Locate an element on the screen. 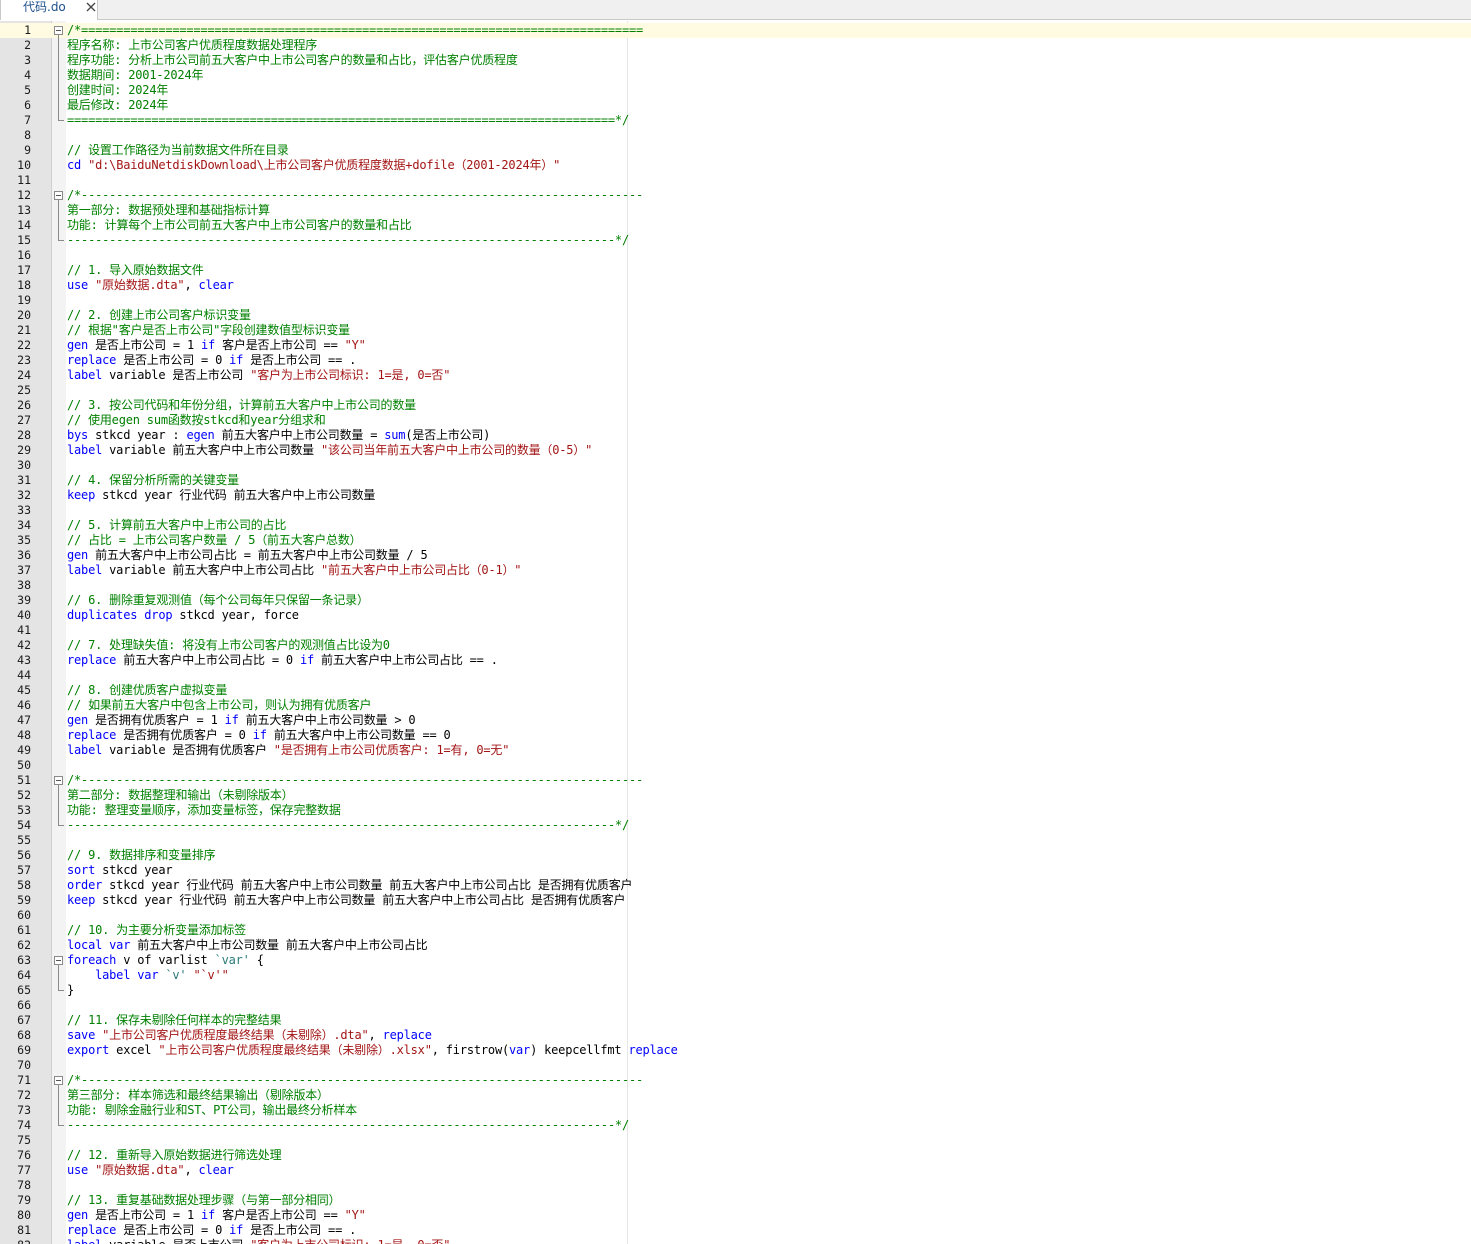 This screenshot has height=1244, width=1471. code-line: 40 duplicates drop stkcd year, force is located at coordinates (735, 615).